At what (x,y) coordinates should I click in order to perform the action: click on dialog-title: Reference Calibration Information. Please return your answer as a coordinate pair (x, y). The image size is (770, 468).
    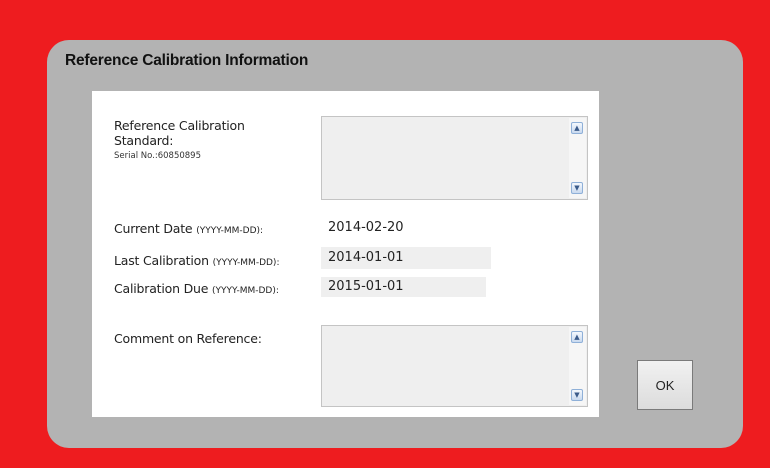
    Looking at the image, I should click on (187, 60).